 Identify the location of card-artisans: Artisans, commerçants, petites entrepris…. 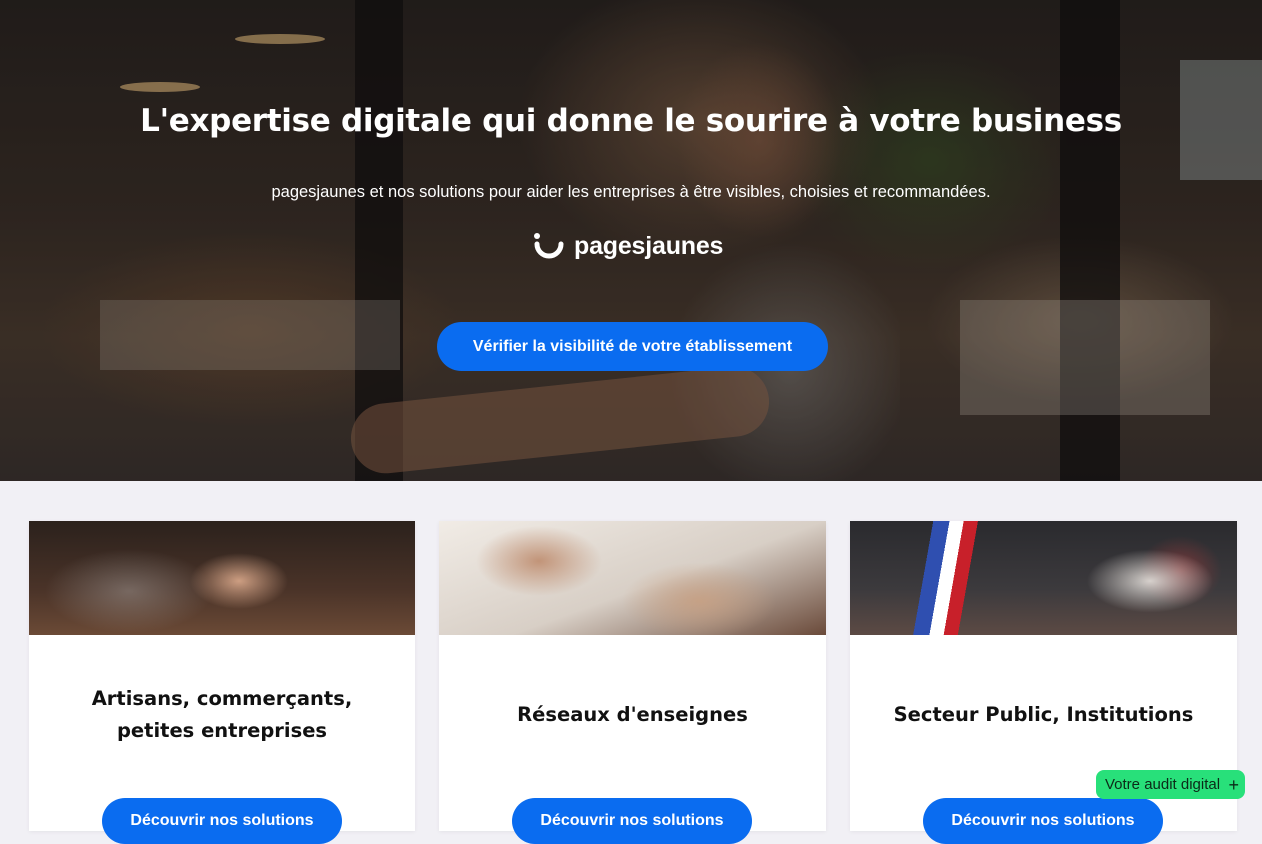
(222, 682).